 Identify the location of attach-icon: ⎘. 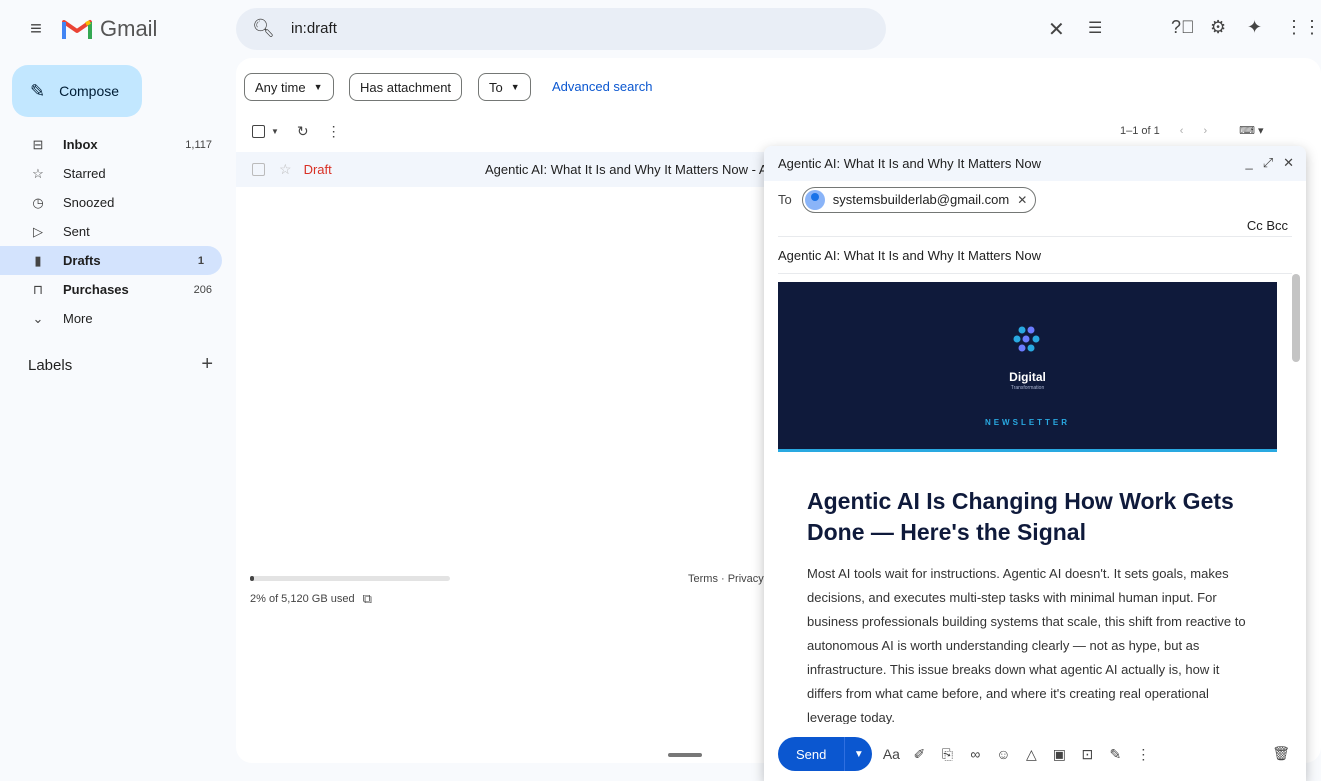
(947, 754).